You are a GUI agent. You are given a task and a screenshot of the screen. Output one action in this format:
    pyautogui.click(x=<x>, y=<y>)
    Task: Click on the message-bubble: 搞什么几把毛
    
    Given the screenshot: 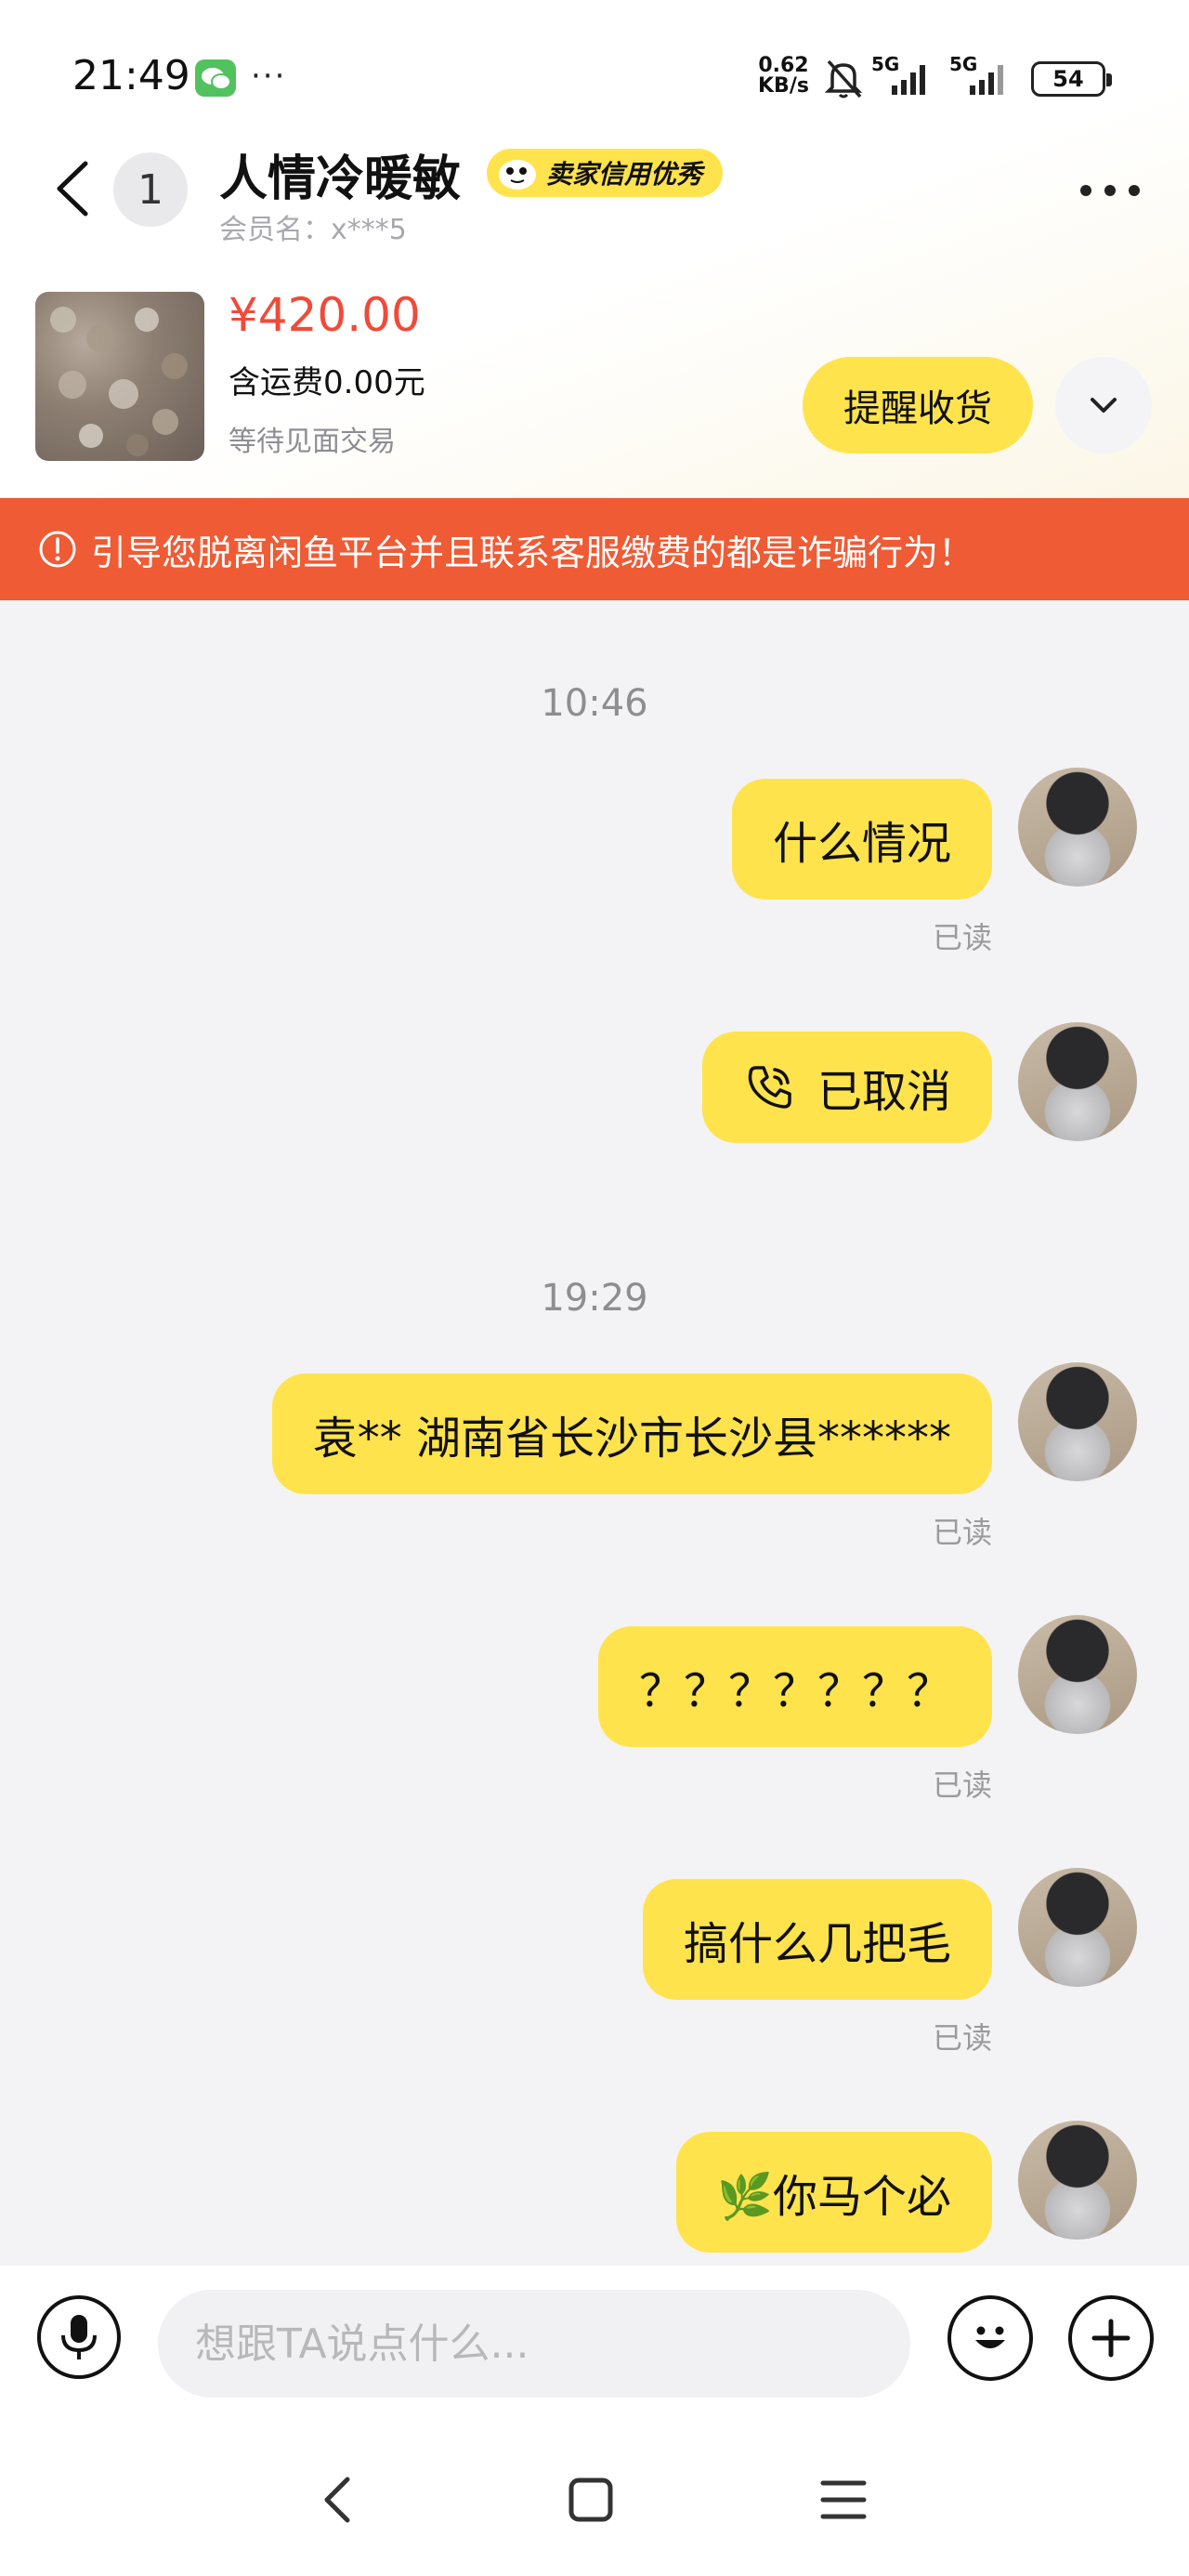 What is the action you would take?
    pyautogui.click(x=817, y=1939)
    